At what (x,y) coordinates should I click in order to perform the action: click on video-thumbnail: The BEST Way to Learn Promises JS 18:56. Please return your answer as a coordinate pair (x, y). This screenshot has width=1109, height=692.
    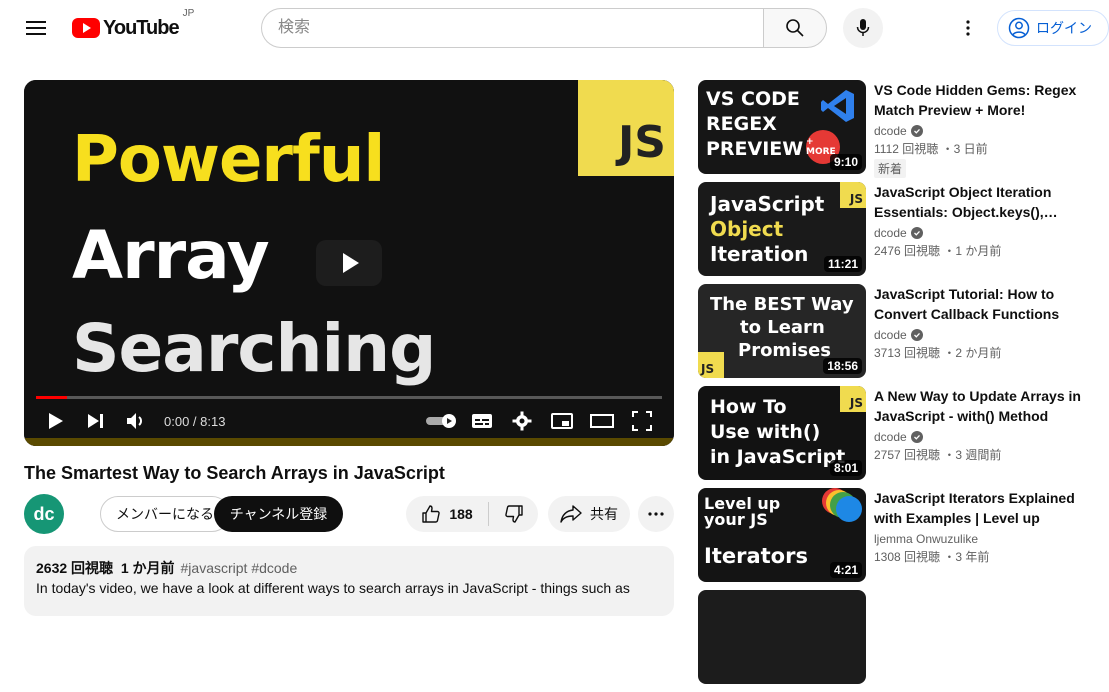
    Looking at the image, I should click on (782, 331).